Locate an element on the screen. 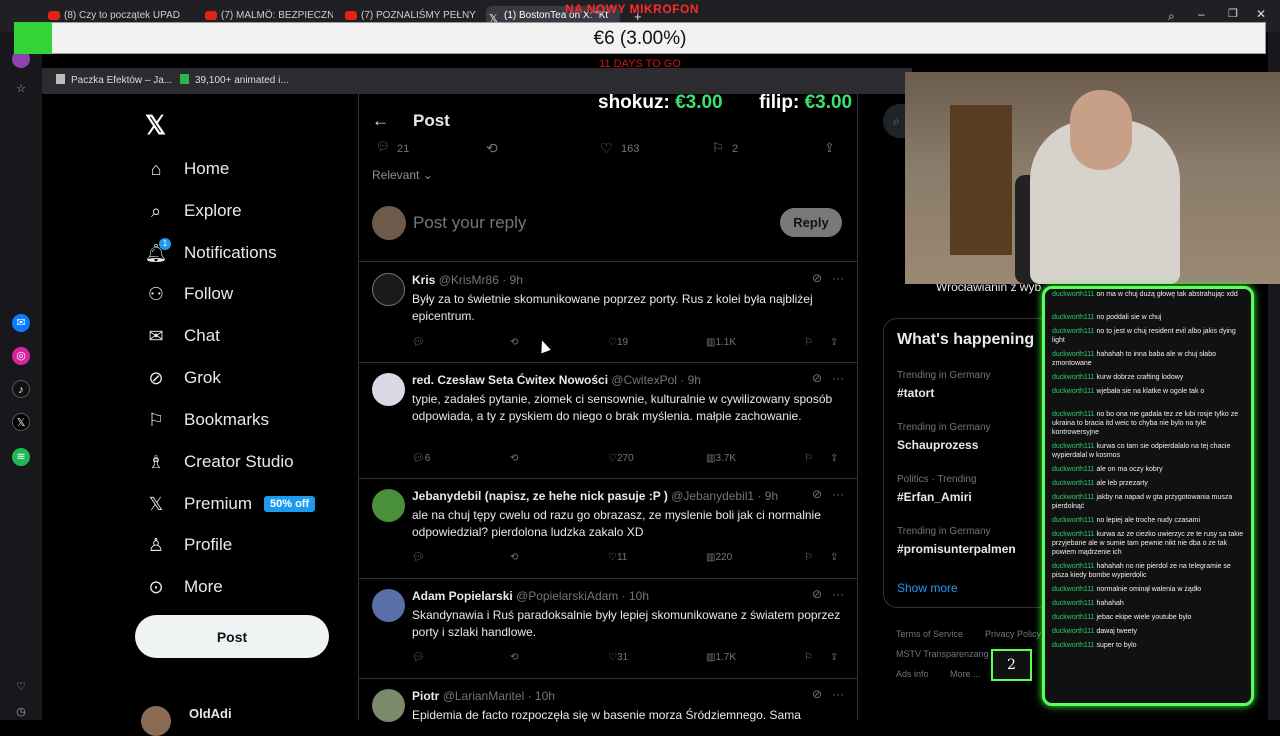 The width and height of the screenshot is (1280, 736). reply-composer: Post your reply Reply is located at coordinates (608, 229).